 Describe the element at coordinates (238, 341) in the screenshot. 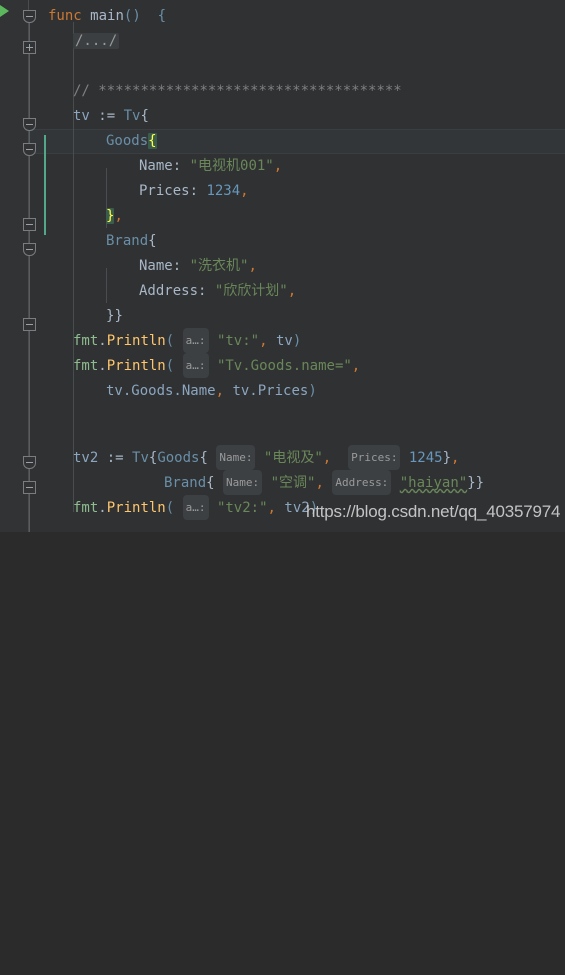

I see `string-tv-label: "tv:"` at that location.